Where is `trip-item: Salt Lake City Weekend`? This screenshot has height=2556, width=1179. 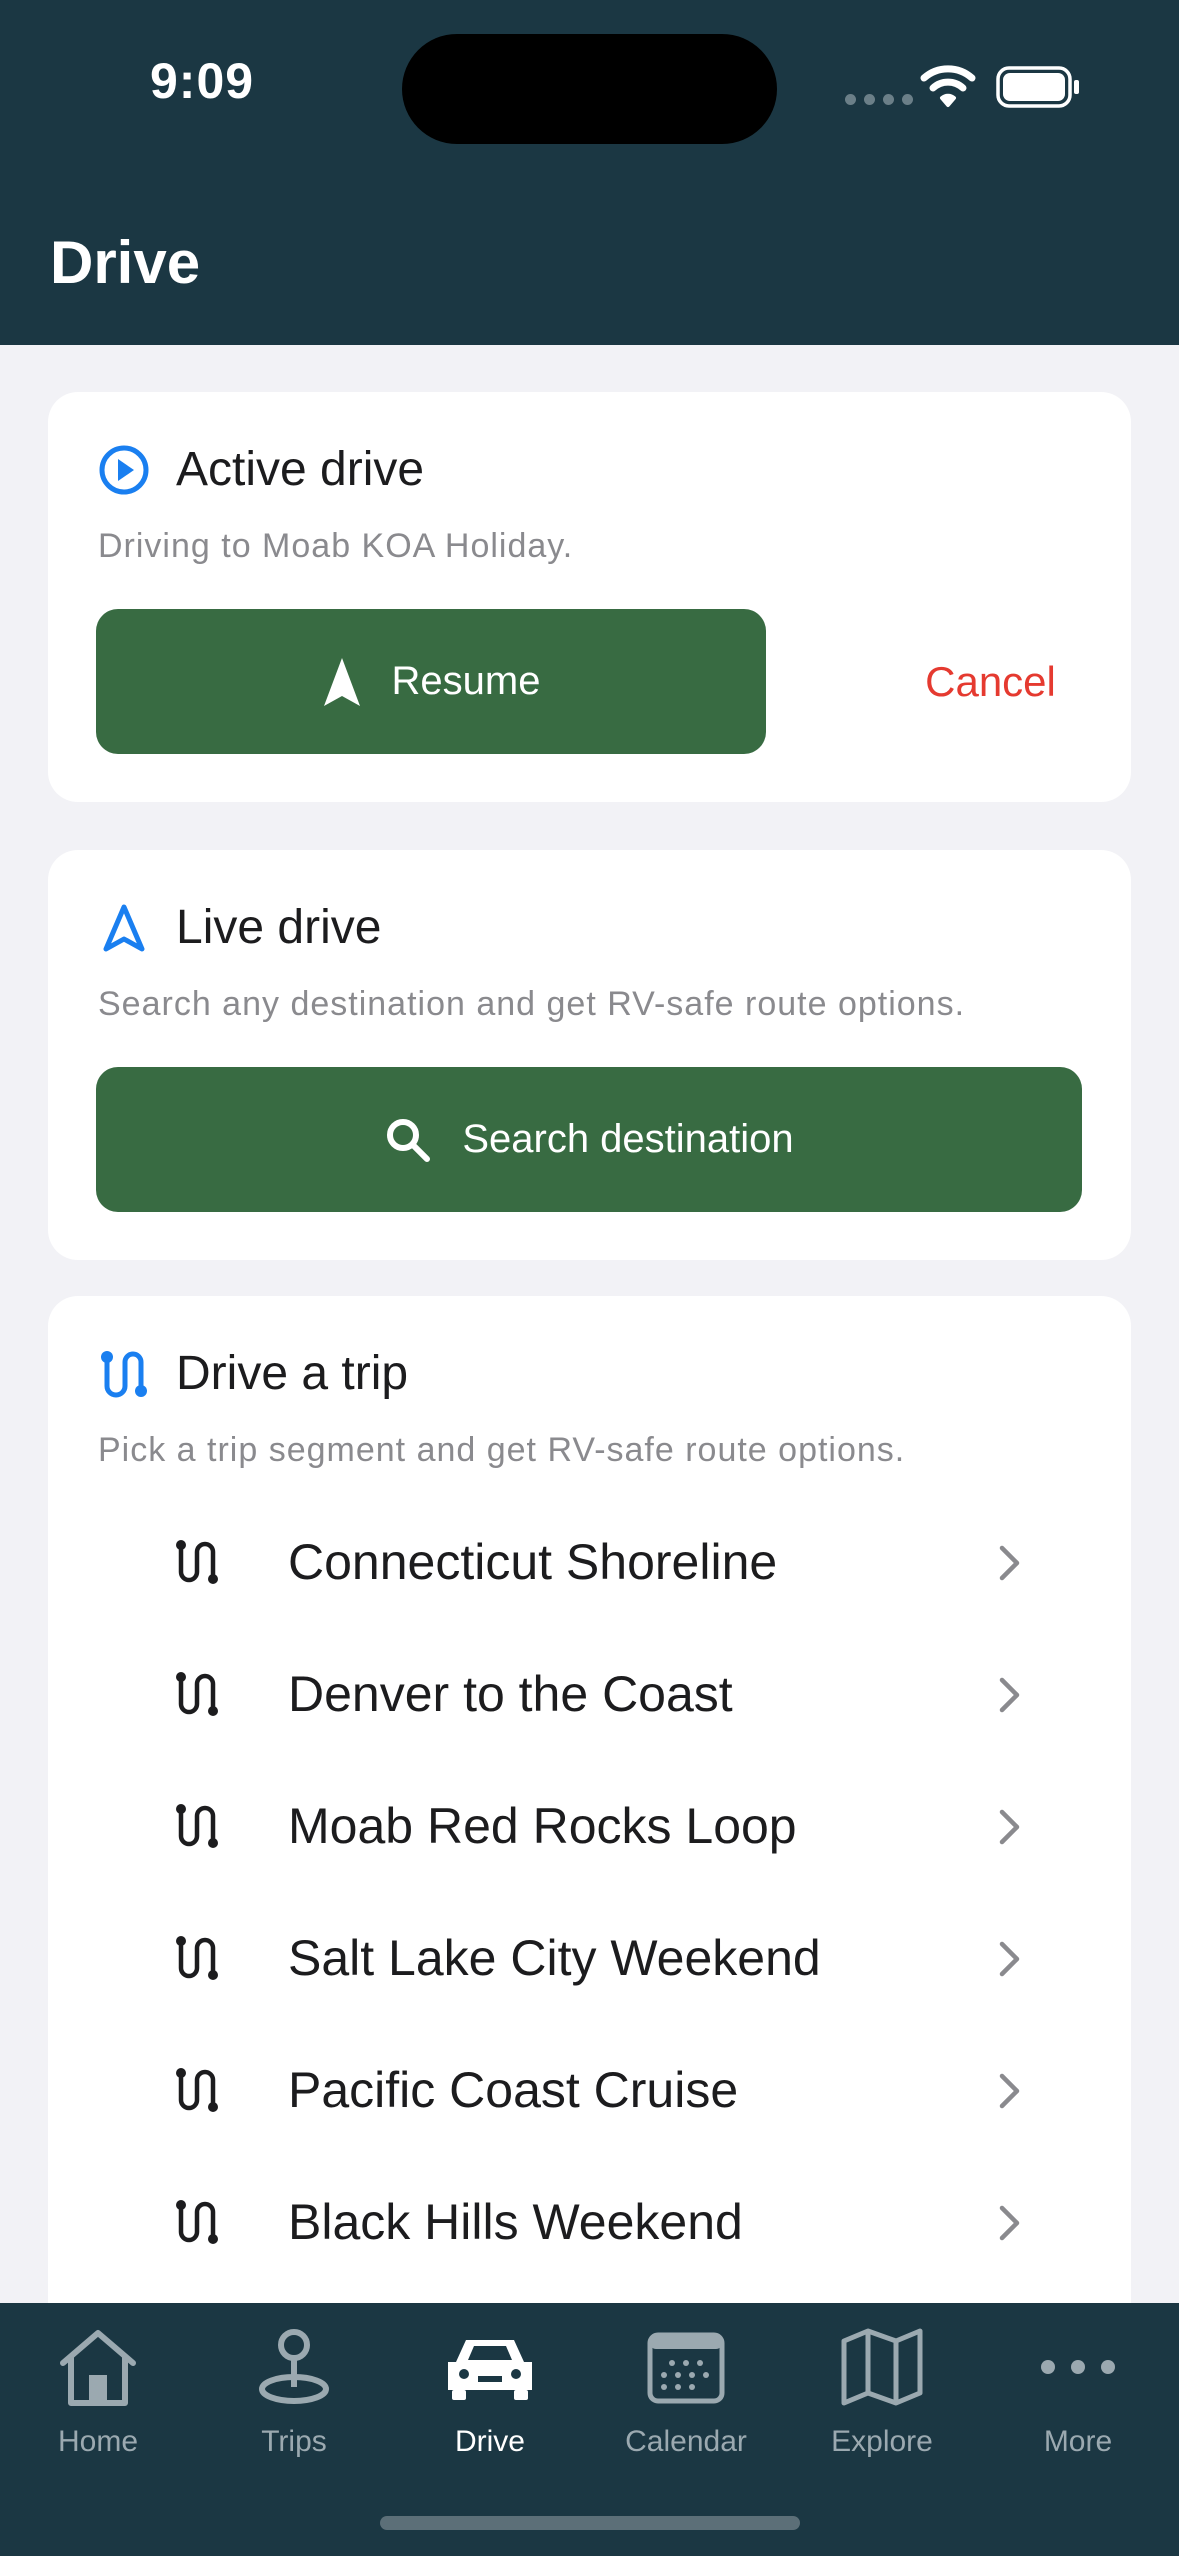
trip-item: Salt Lake City Weekend is located at coordinates (589, 1958).